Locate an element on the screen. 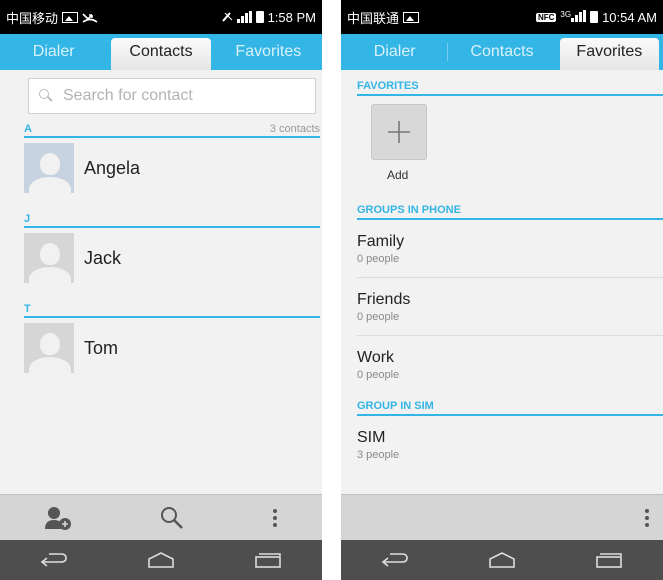 This screenshot has width=663, height=580. vibrate-icon is located at coordinates (226, 17).